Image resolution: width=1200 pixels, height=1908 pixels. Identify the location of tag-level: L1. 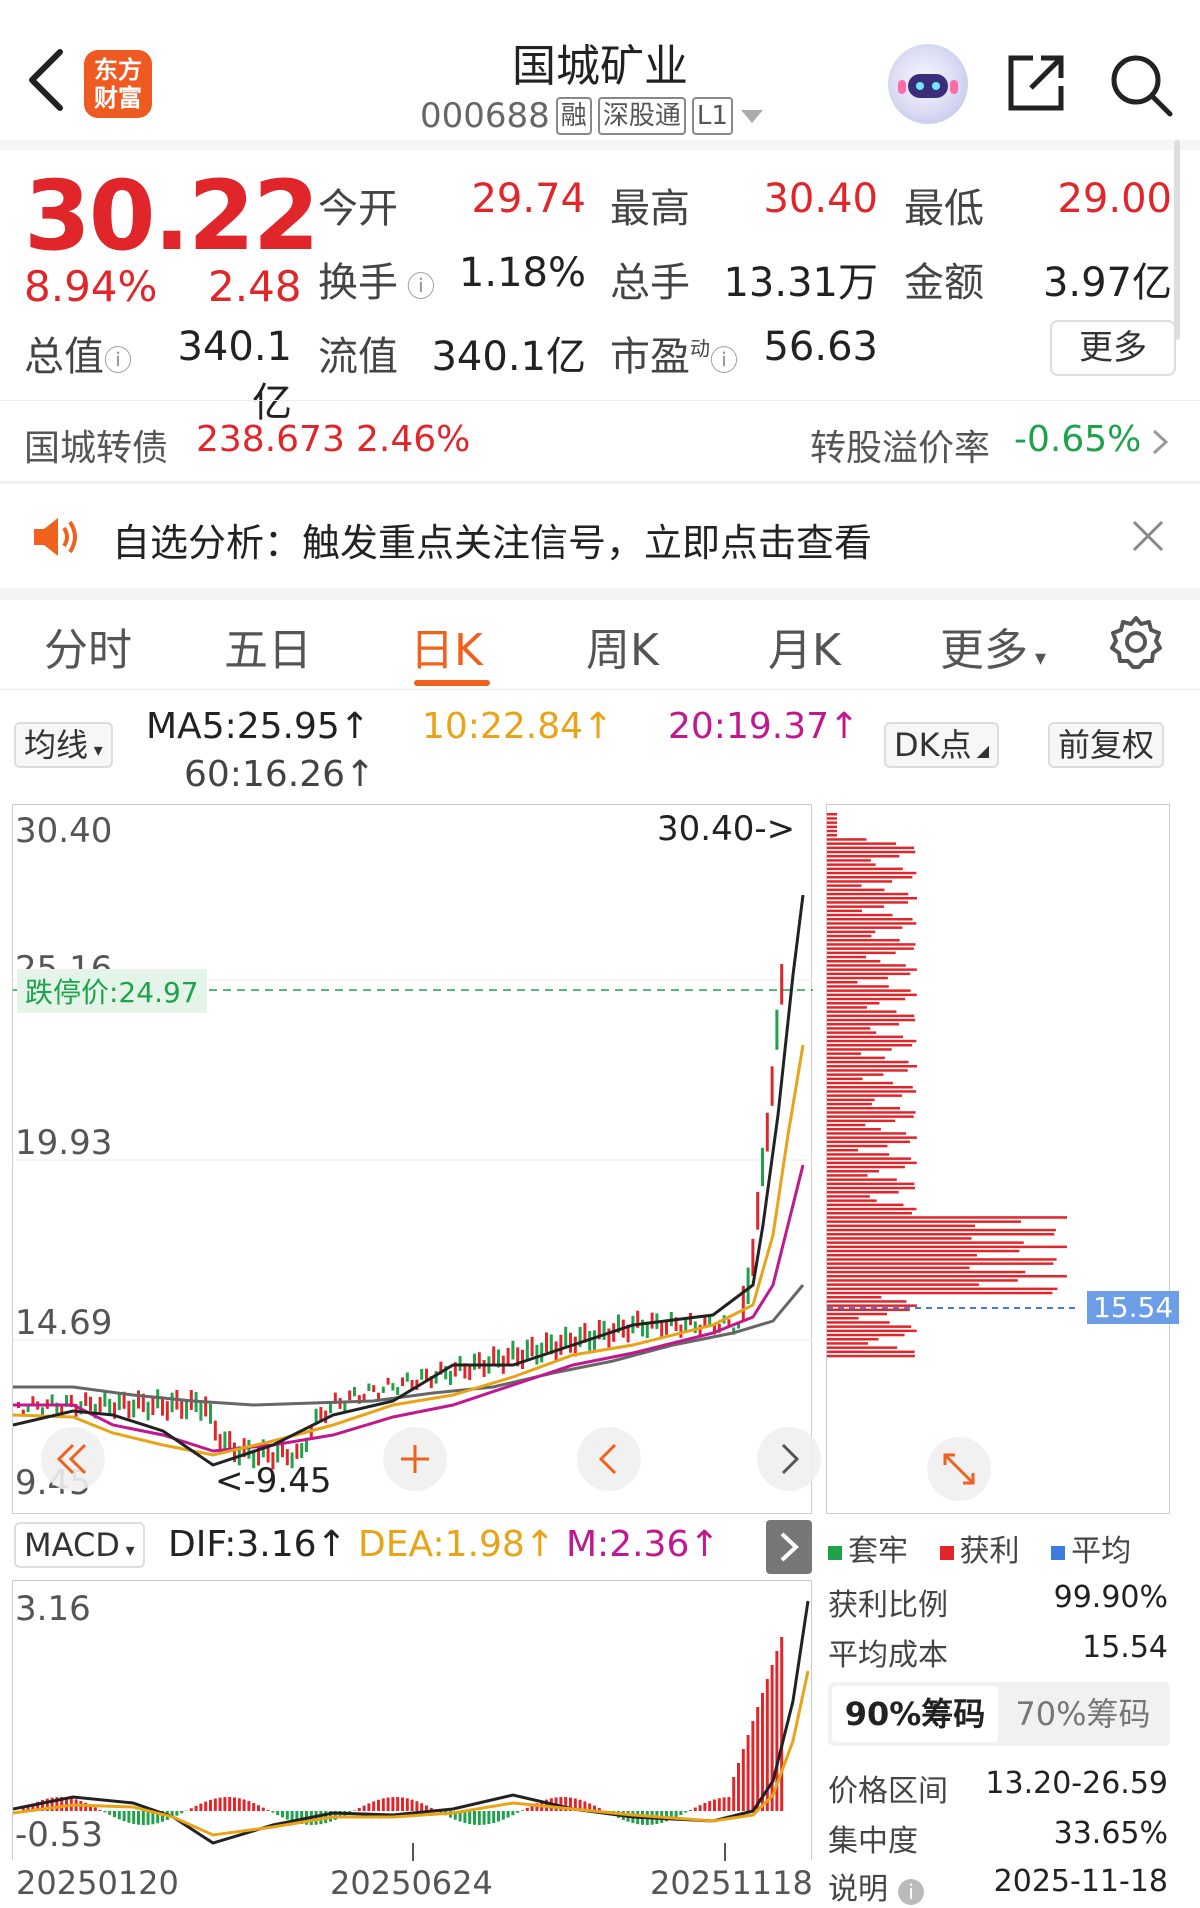
(712, 116).